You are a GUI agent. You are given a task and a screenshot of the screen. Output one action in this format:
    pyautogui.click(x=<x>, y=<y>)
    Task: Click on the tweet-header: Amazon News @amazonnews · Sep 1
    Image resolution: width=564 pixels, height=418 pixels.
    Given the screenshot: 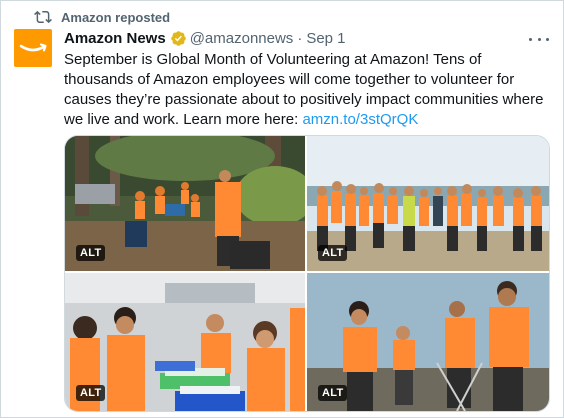 What is the action you would take?
    pyautogui.click(x=205, y=38)
    